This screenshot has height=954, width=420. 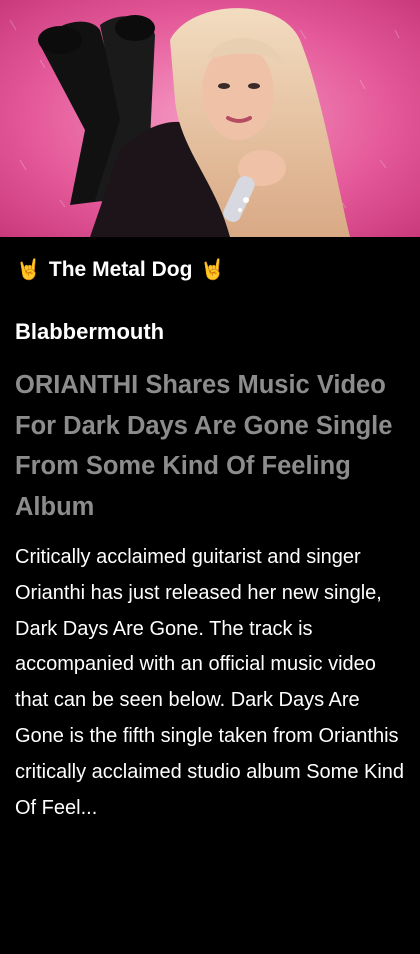 I want to click on site-name: The Metal Dog, so click(x=121, y=270).